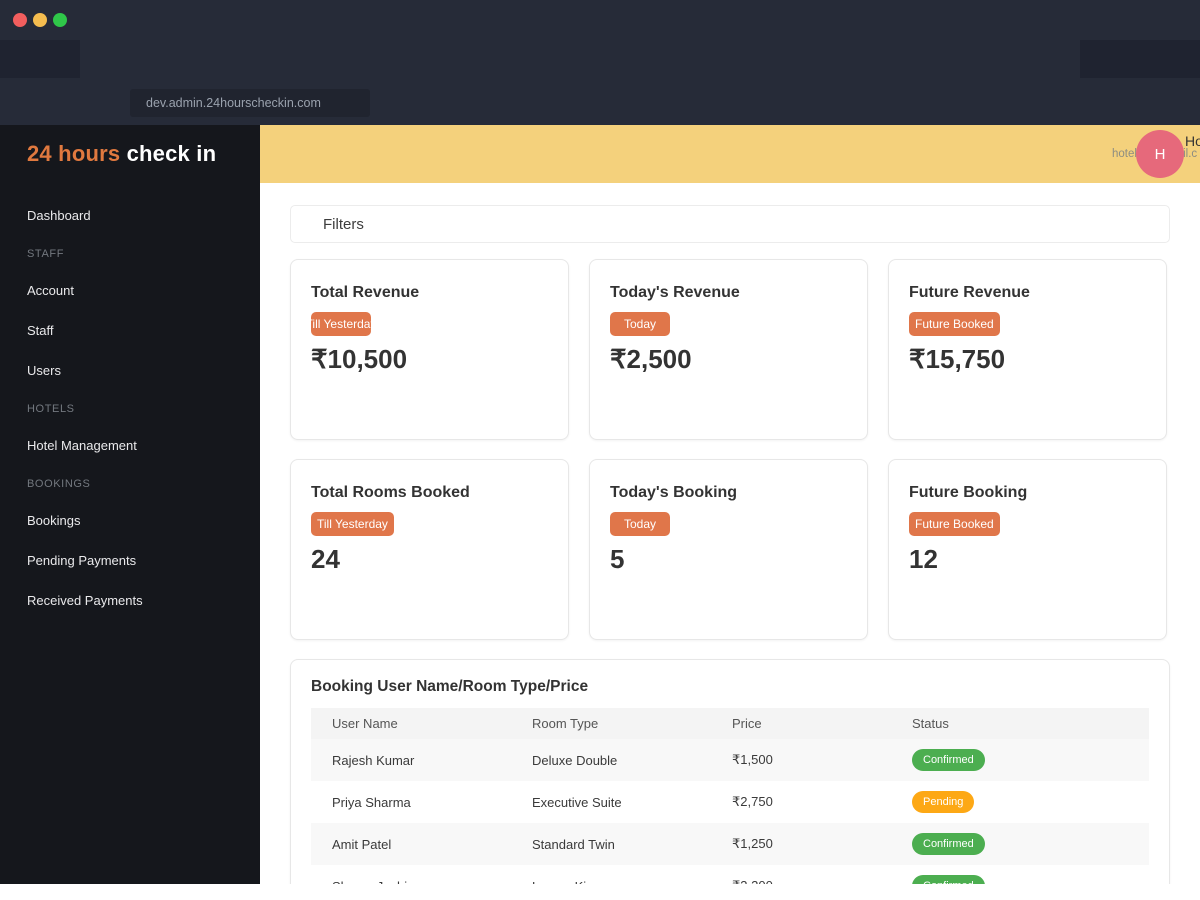 Image resolution: width=1200 pixels, height=900 pixels. I want to click on sidebar-entry: Staff, so click(143, 330).